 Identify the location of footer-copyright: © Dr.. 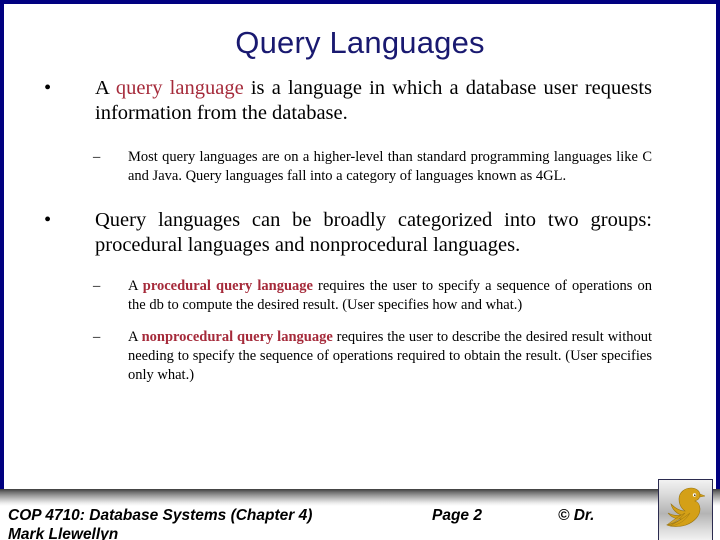
(576, 515).